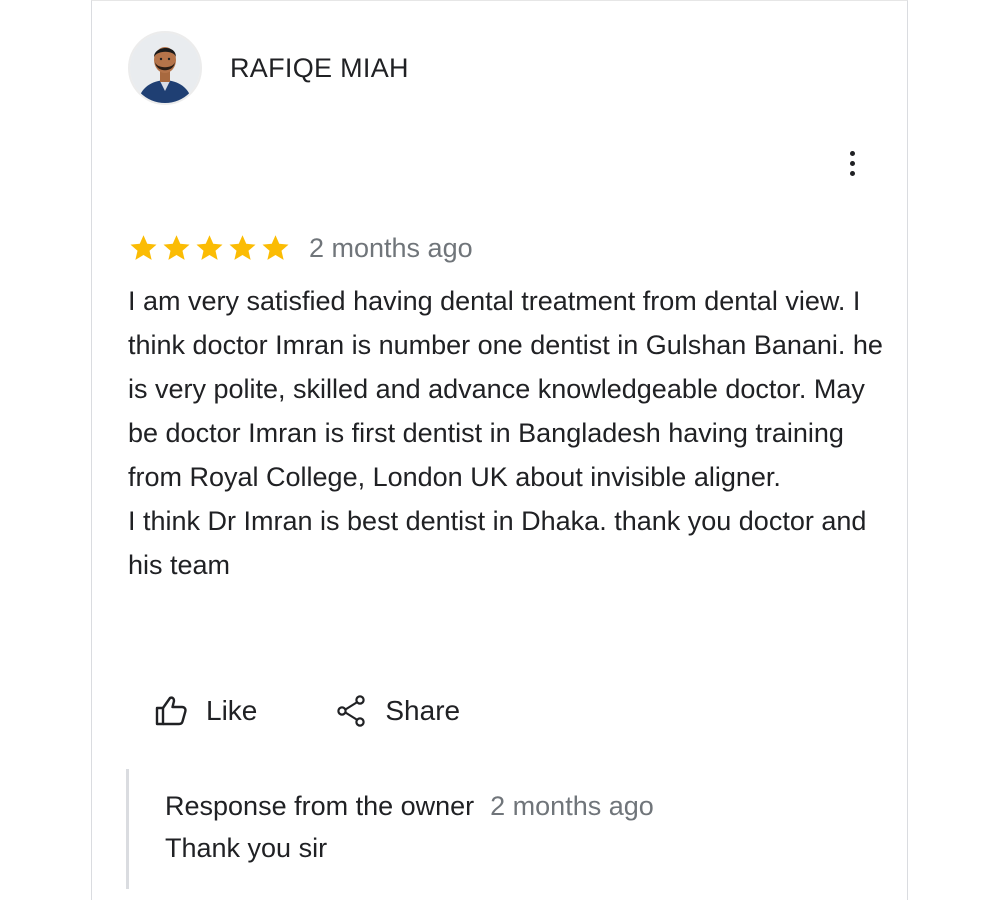  What do you see at coordinates (319, 68) in the screenshot?
I see `reviewer-name: RAFIQE MIAH` at bounding box center [319, 68].